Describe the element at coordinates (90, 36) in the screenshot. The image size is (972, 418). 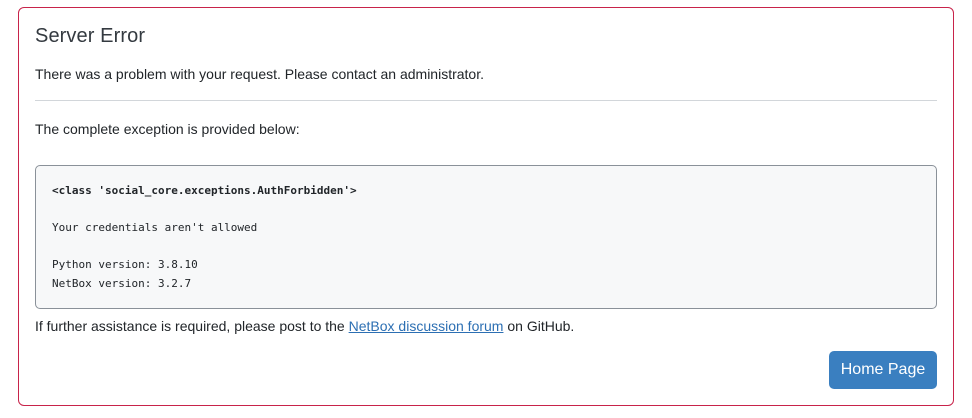
I see `page-title: Server Error` at that location.